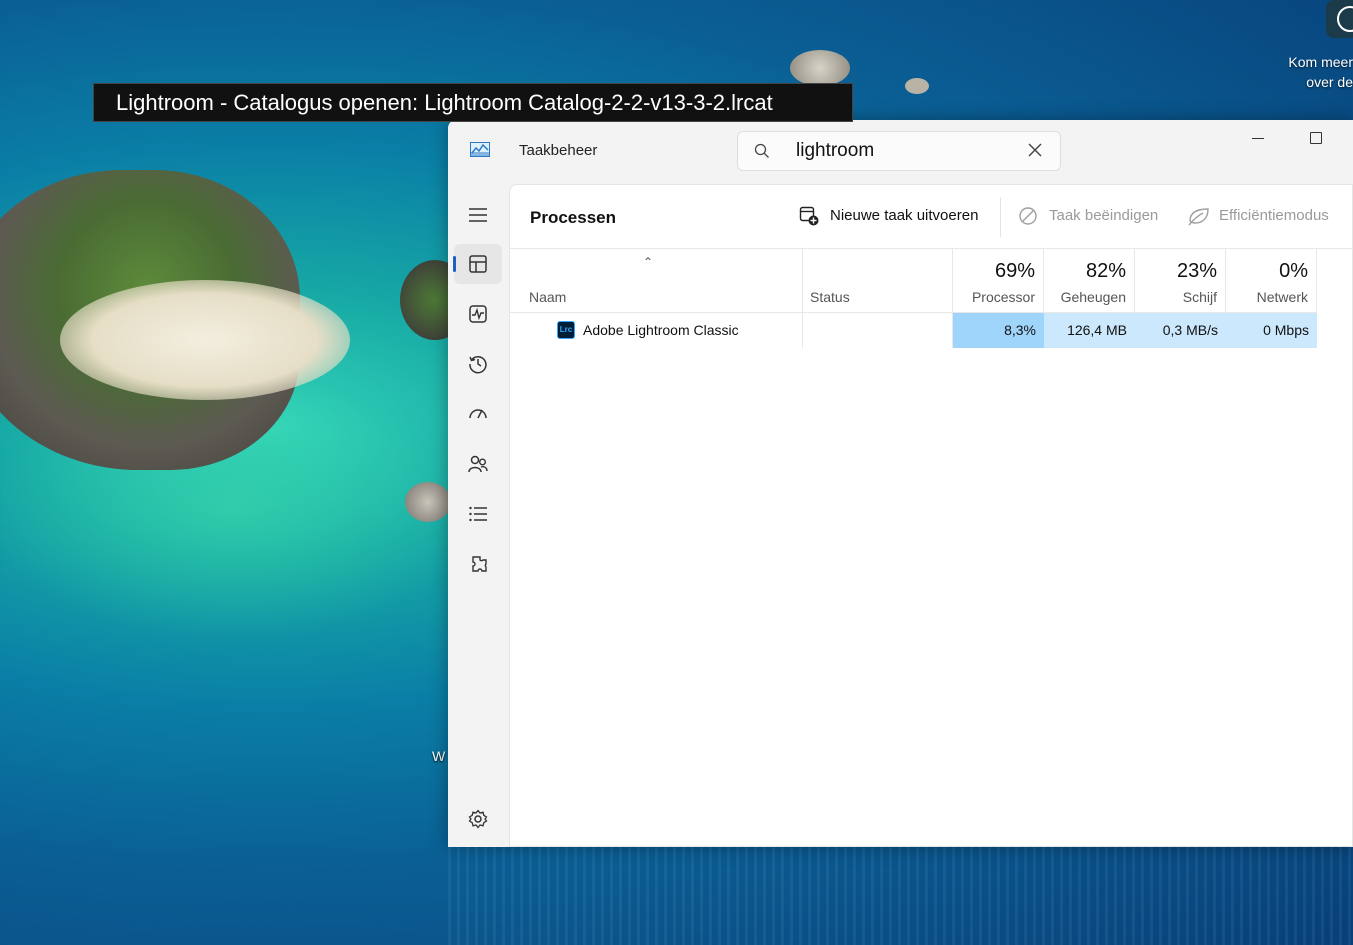  I want to click on new-task-label: Nieuwe taak uitvoeren, so click(904, 215).